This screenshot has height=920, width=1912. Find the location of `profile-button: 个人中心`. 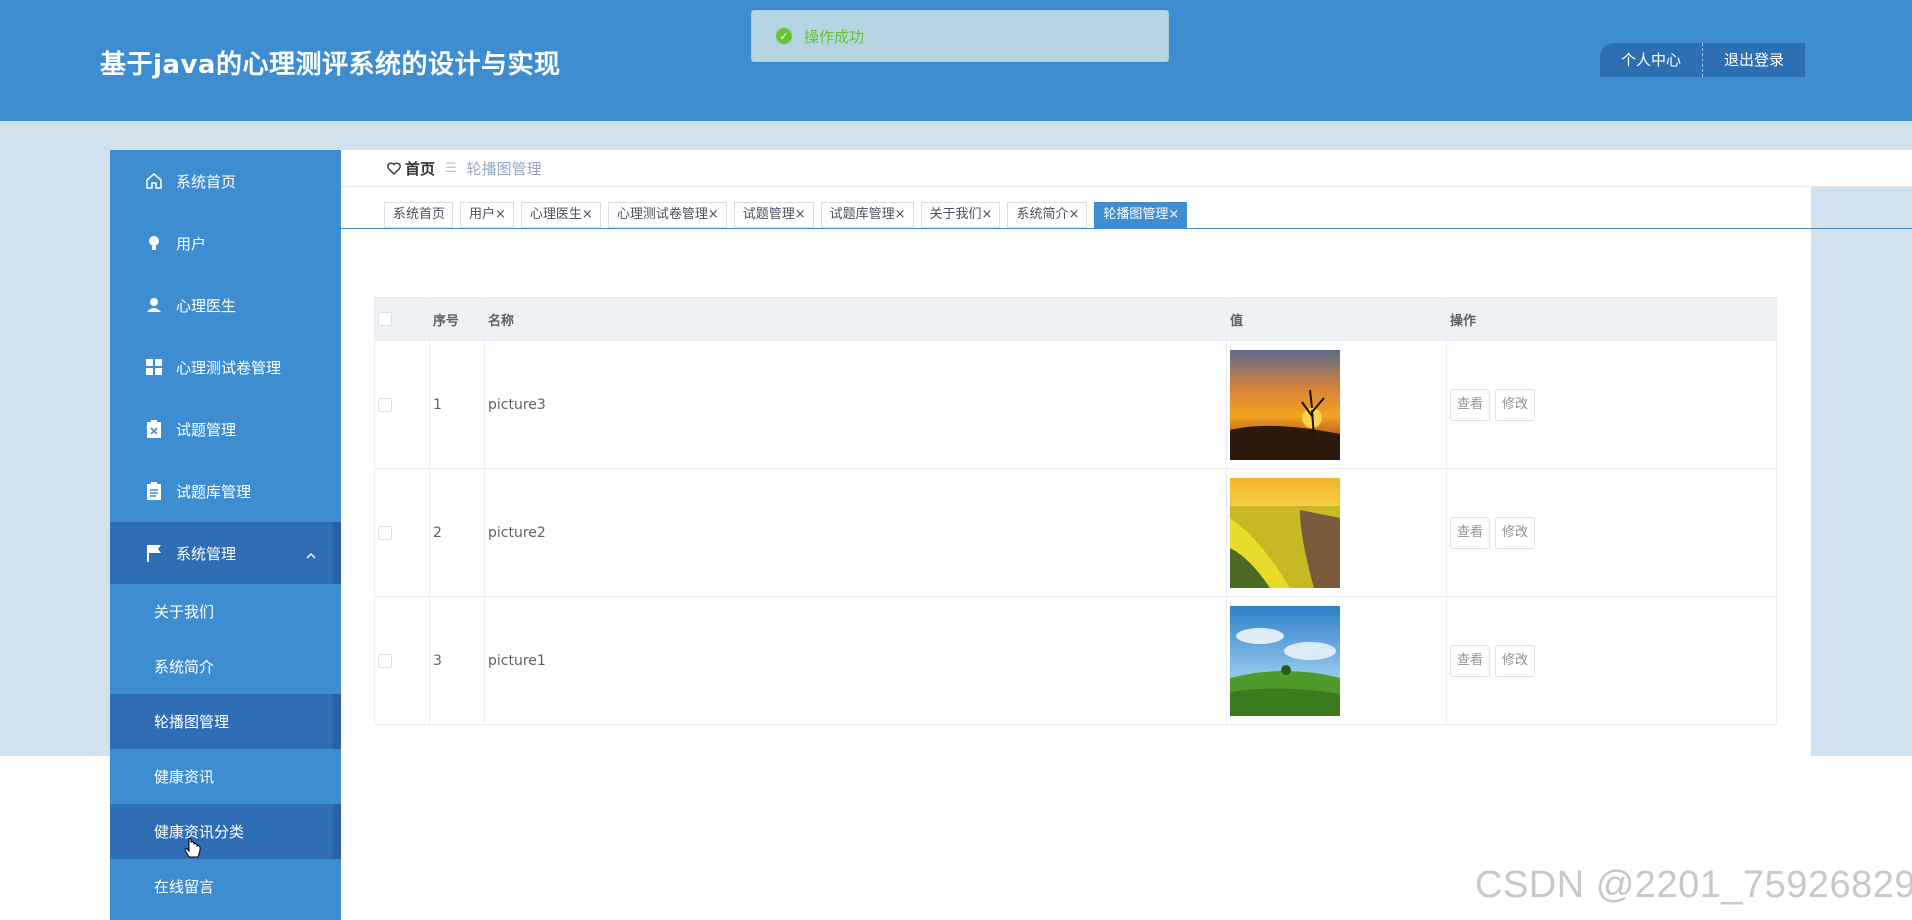

profile-button: 个人中心 is located at coordinates (1651, 60).